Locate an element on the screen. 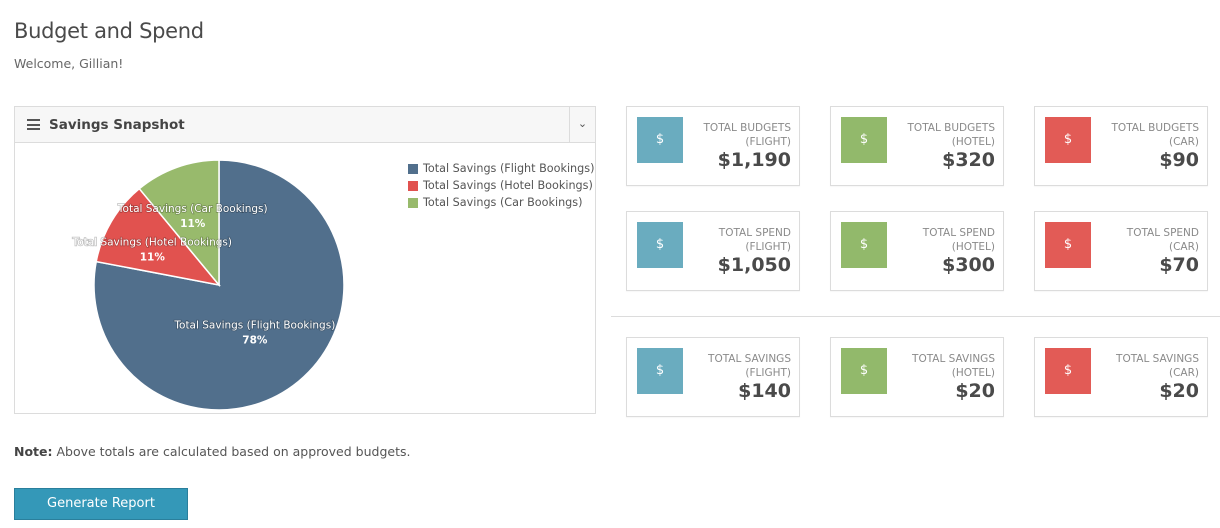 This screenshot has width=1220, height=528. card-value: $1,050 is located at coordinates (754, 265).